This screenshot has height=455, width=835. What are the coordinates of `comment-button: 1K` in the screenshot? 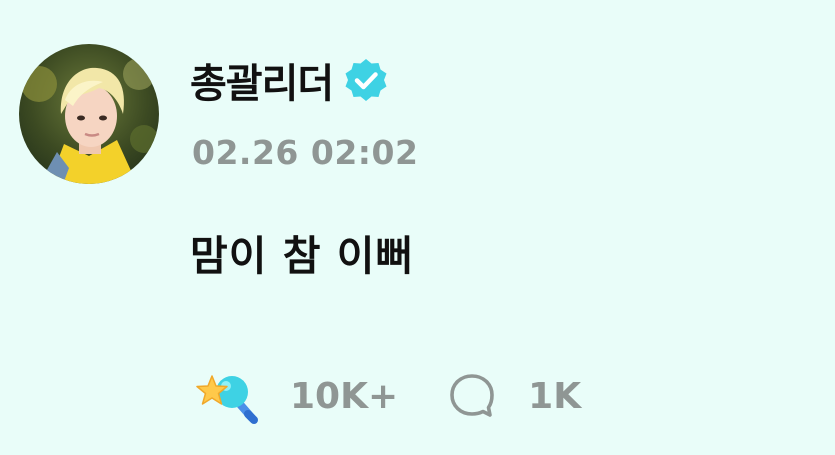 It's located at (514, 396).